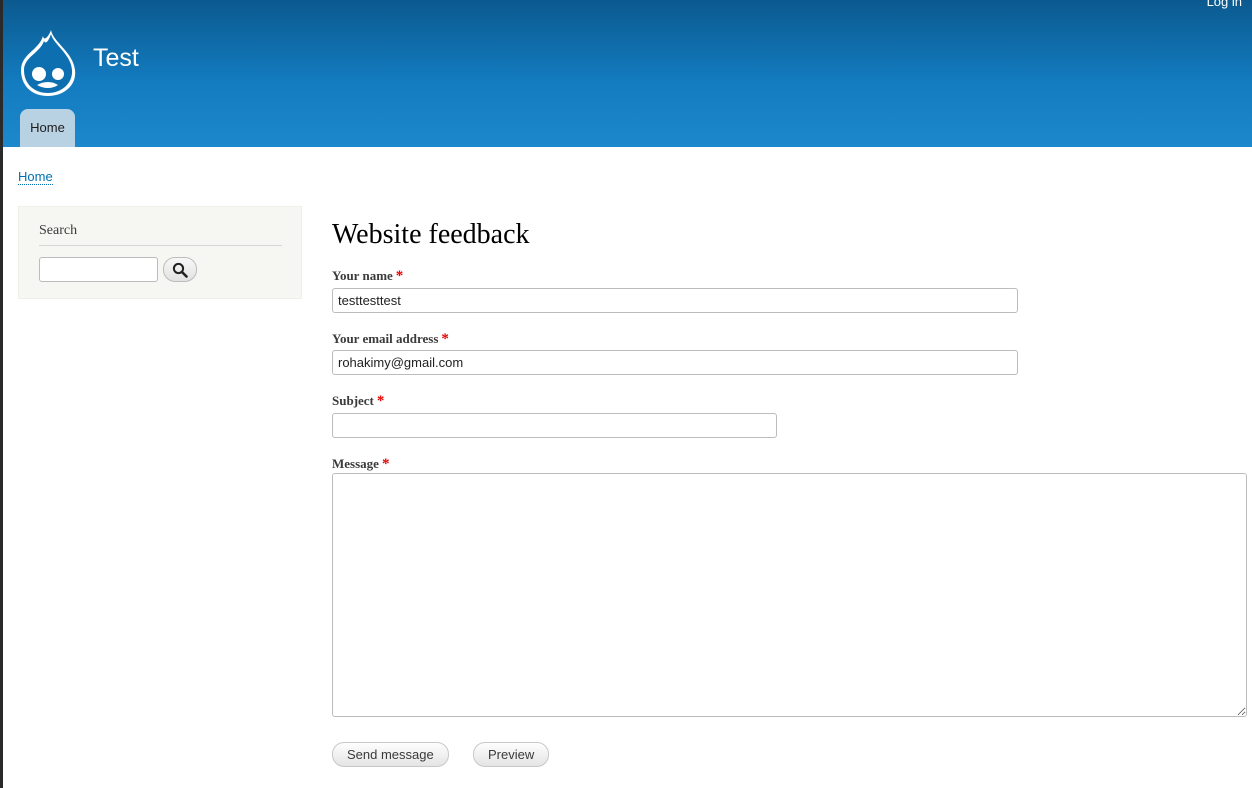 This screenshot has width=1252, height=788. What do you see at coordinates (675, 362) in the screenshot?
I see `email-input` at bounding box center [675, 362].